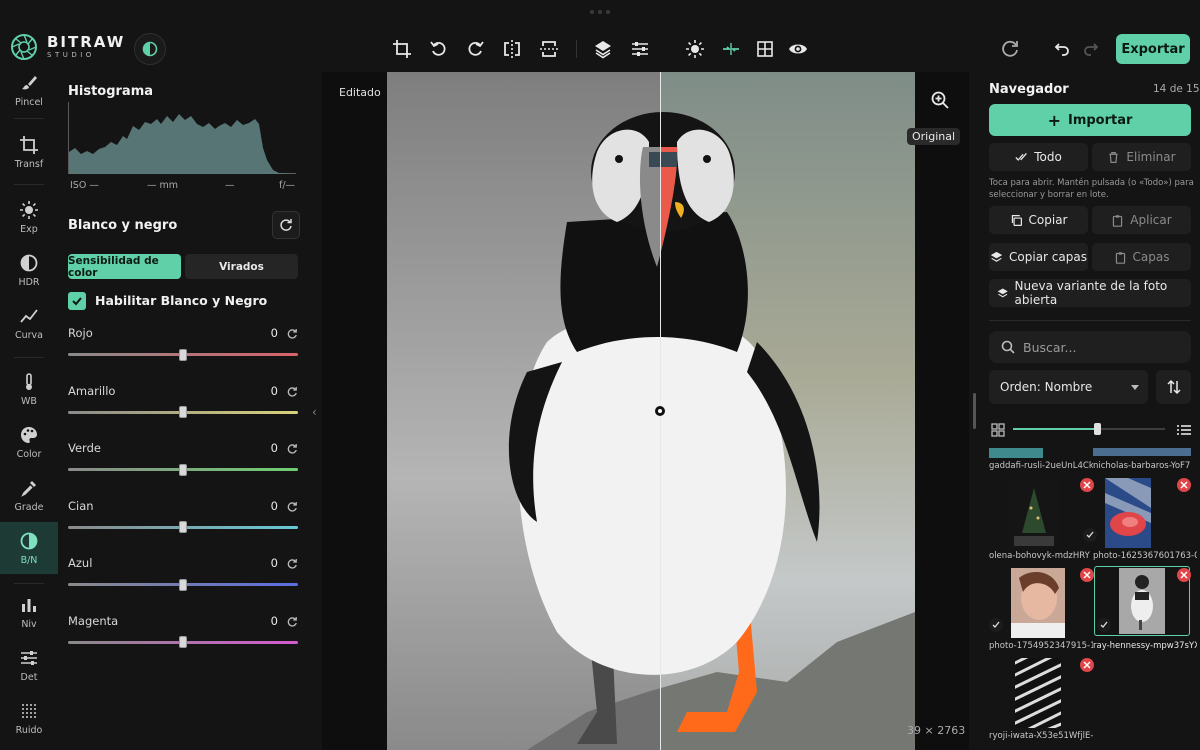  I want to click on thumbnail-name: olena-bohovyk-mdzHRY, so click(1039, 556).